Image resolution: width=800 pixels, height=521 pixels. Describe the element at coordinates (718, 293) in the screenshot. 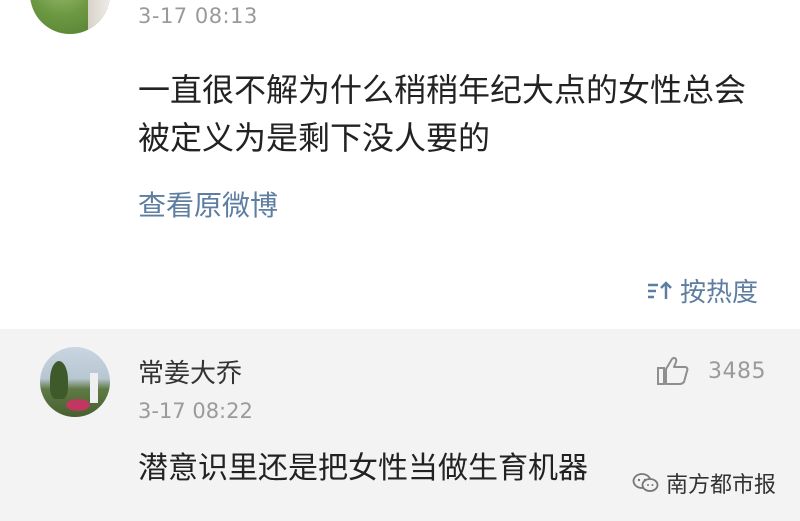

I see `sort-label: 按热度` at that location.